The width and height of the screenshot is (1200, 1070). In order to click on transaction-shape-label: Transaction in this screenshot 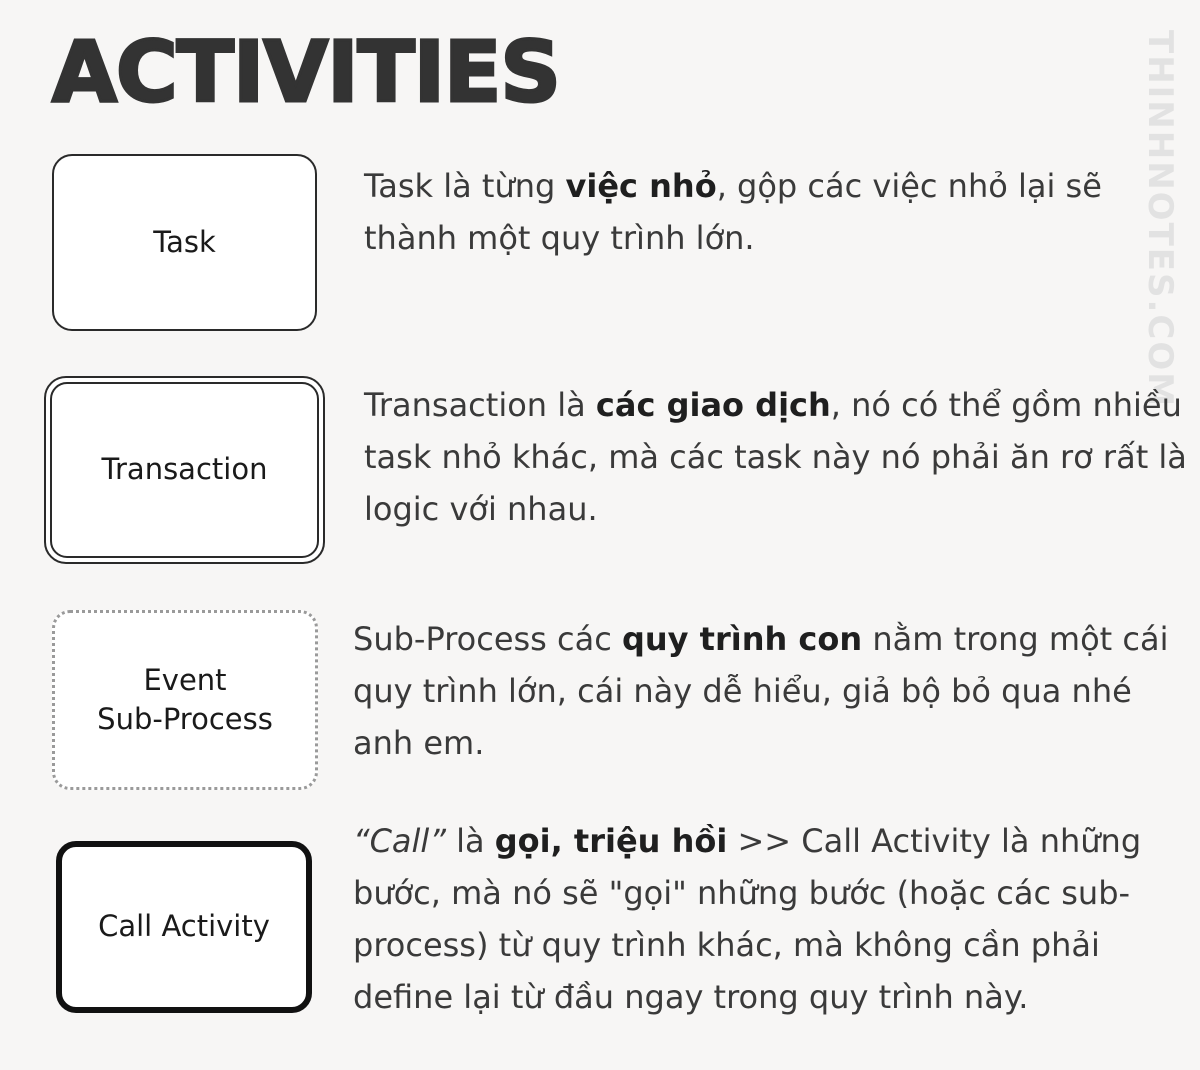, I will do `click(184, 469)`.